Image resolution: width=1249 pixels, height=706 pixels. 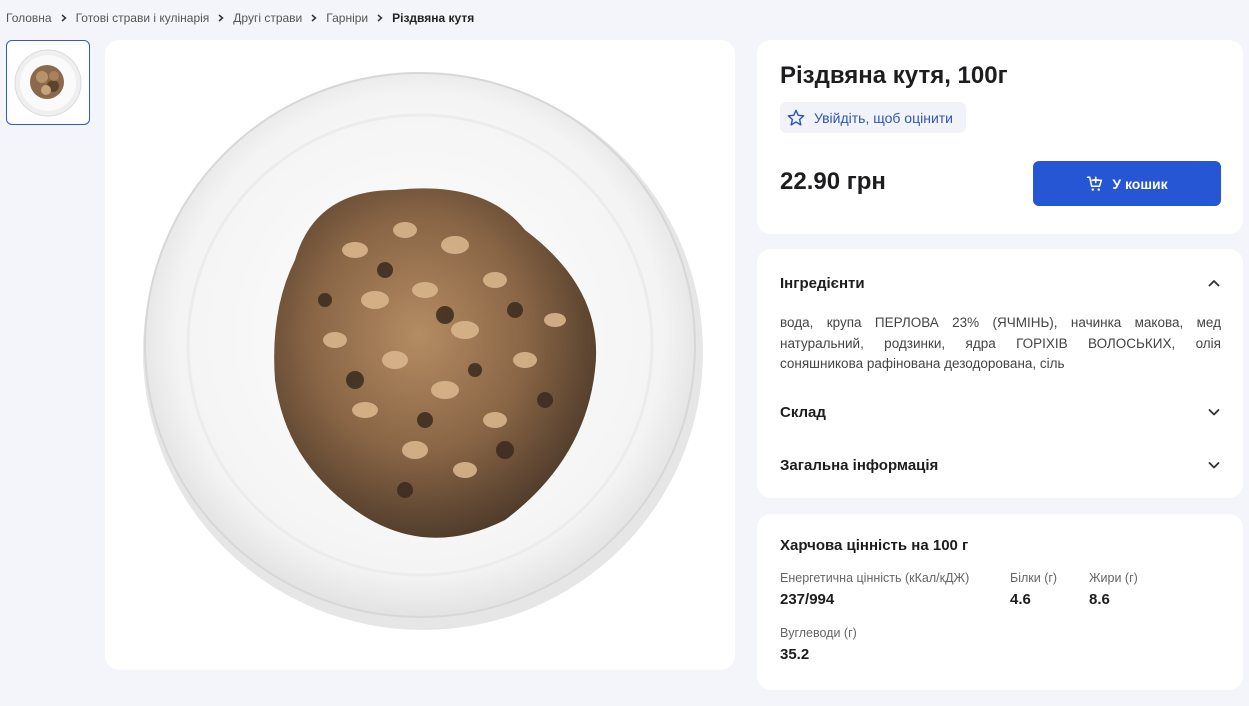 I want to click on general-info-title: Загальна інформація, so click(x=859, y=465).